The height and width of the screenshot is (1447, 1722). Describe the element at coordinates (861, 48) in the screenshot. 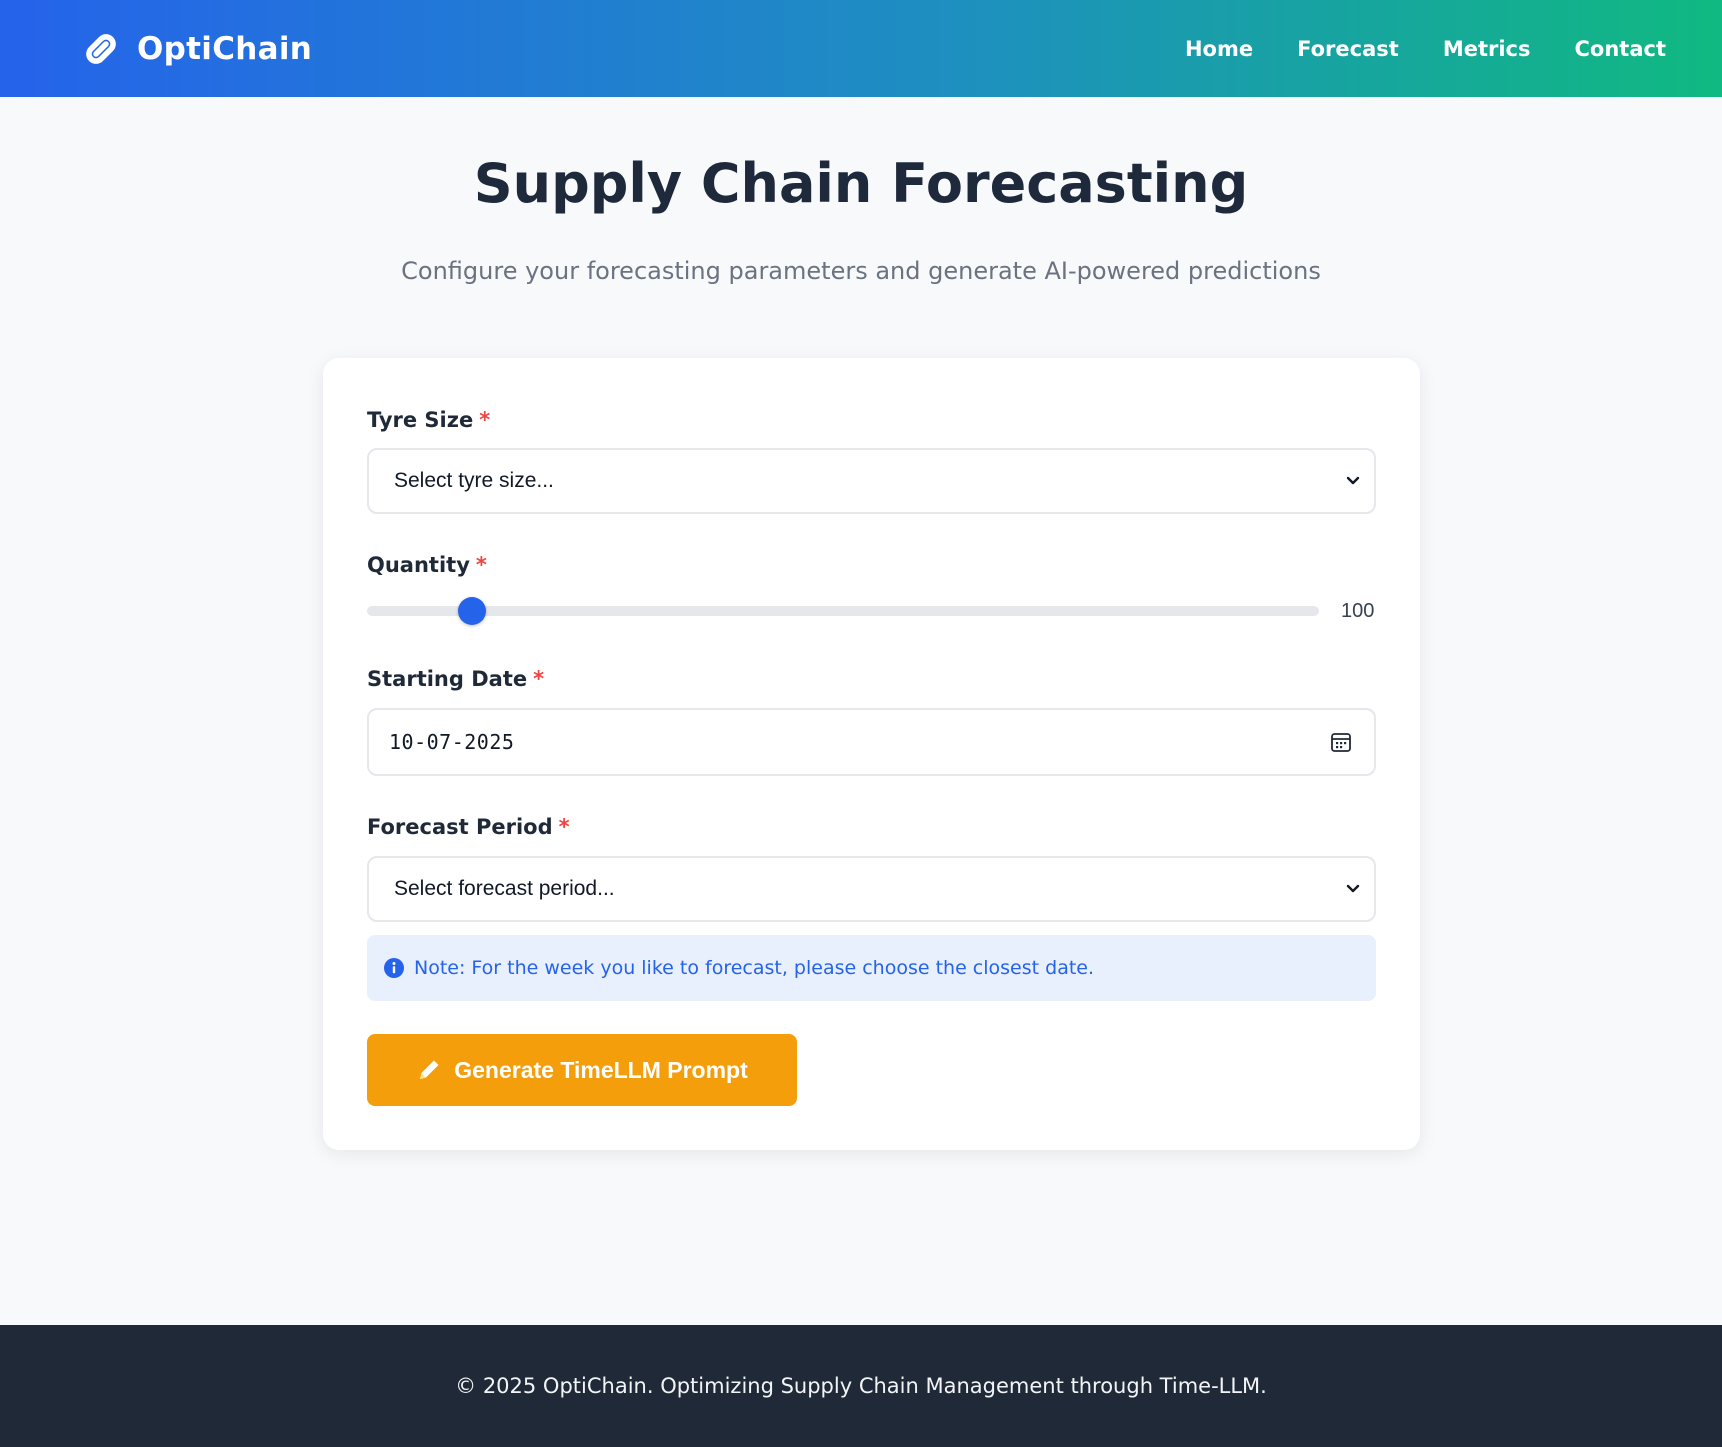

I see `top-navbar: OptiChain Home Forecast Metrics Contact` at that location.